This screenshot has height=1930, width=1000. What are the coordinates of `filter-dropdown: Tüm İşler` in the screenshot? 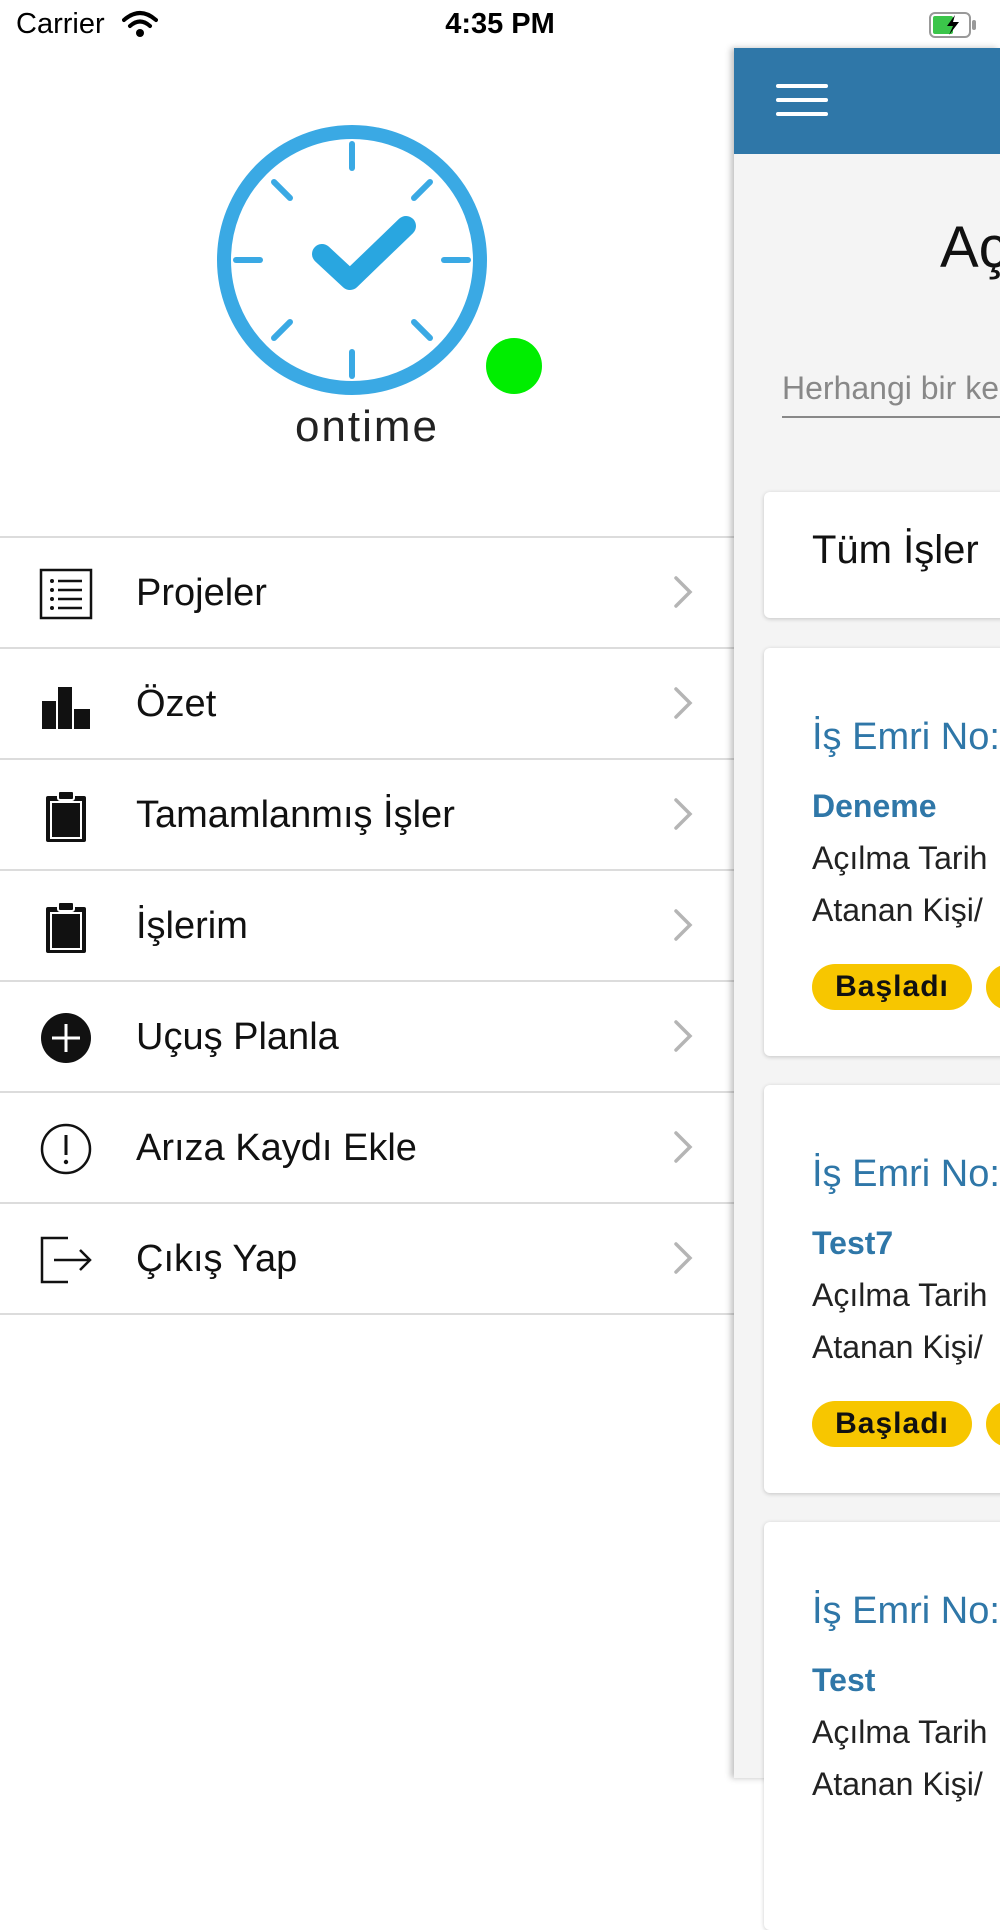 It's located at (882, 555).